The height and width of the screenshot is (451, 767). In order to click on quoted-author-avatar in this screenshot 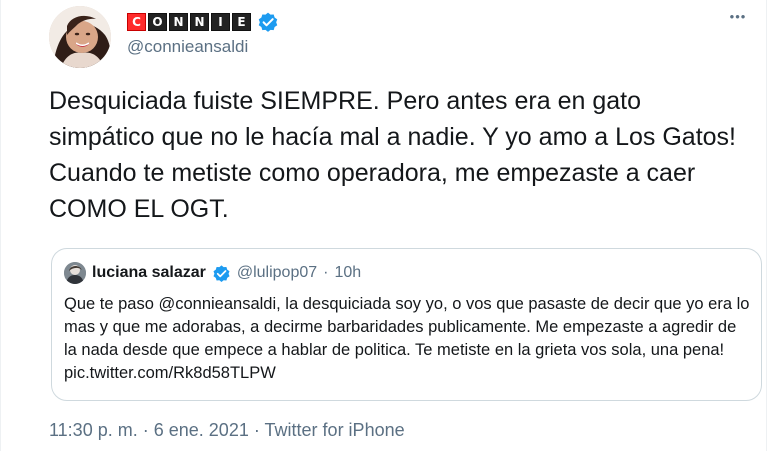, I will do `click(75, 273)`.